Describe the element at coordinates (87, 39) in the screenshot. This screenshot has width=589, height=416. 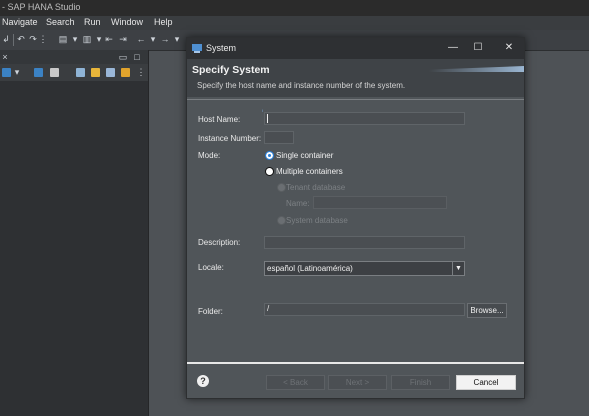
I see `open-resource-icon: ▥` at that location.